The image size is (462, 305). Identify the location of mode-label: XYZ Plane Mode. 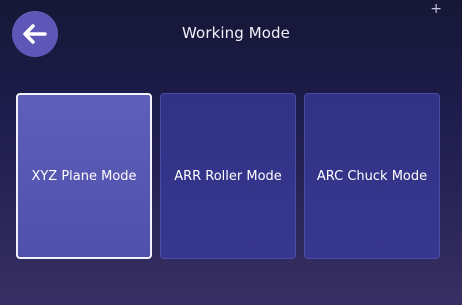
(84, 176).